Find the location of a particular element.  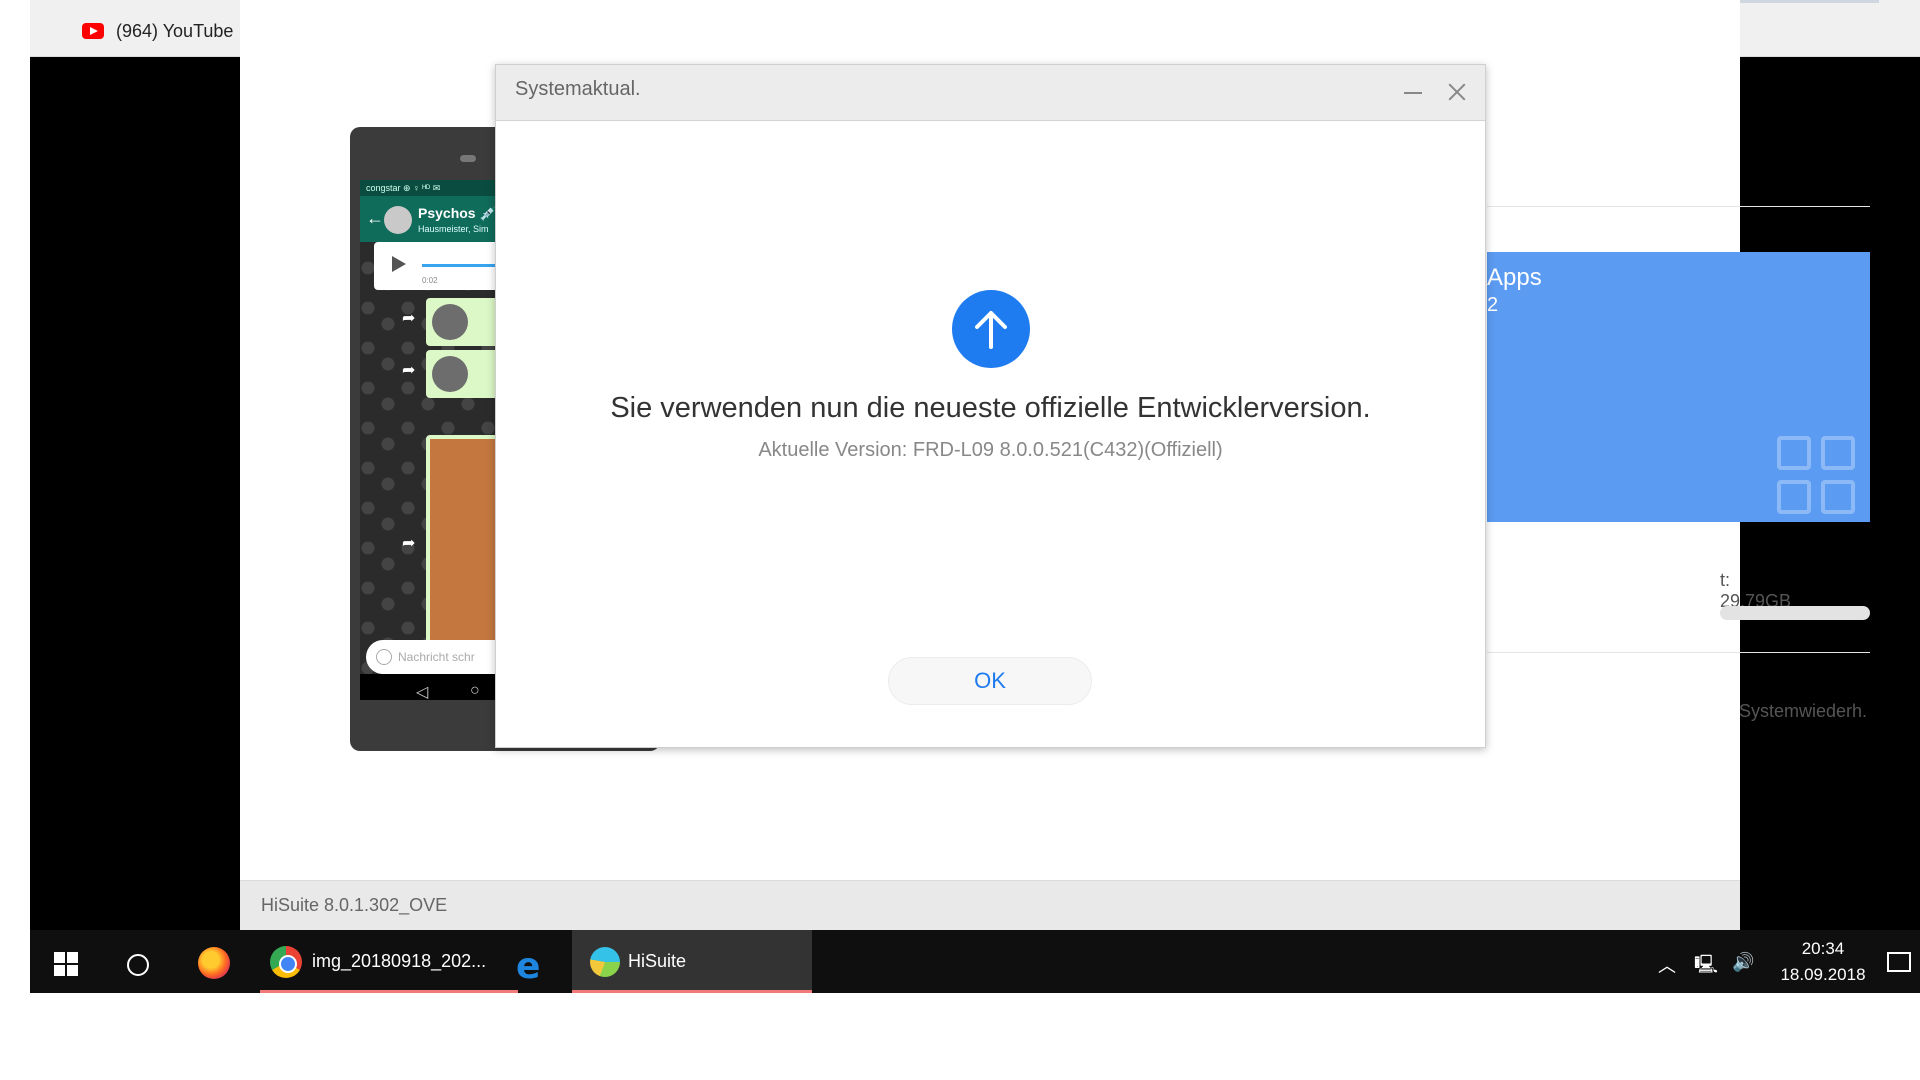

chat-subtitle: Hausmeister, Sim is located at coordinates (453, 229).